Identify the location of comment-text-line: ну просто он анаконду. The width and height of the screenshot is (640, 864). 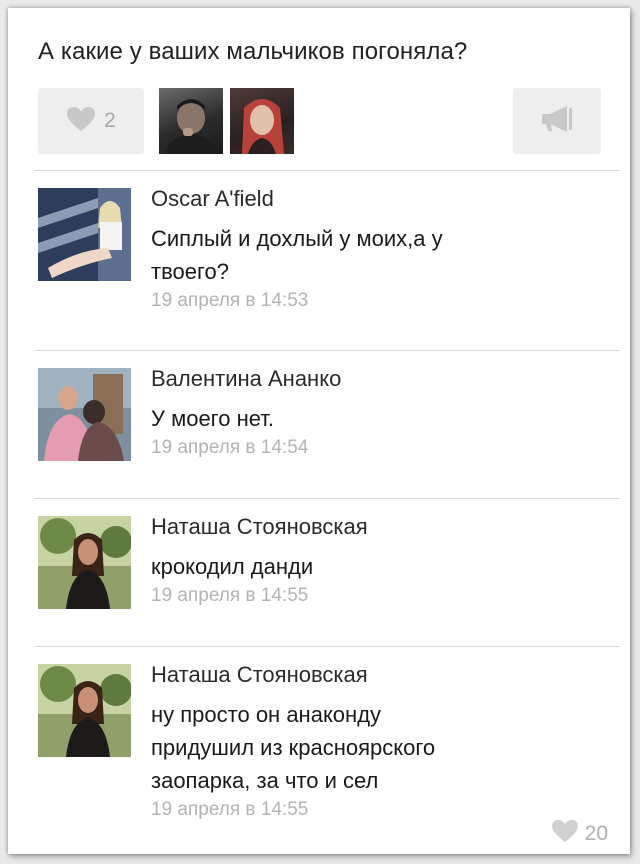
(266, 714).